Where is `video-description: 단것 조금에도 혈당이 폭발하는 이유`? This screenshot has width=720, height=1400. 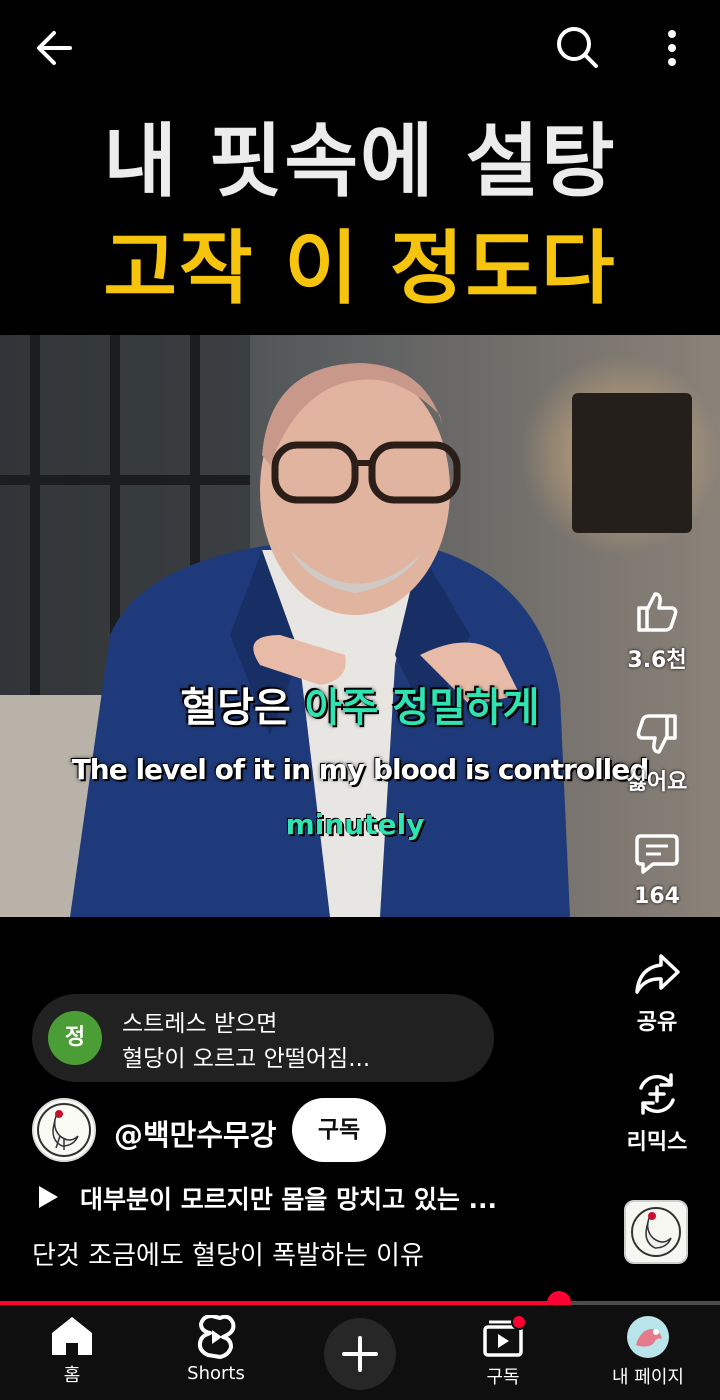 video-description: 단것 조금에도 혈당이 폭발하는 이유 is located at coordinates (228, 1253).